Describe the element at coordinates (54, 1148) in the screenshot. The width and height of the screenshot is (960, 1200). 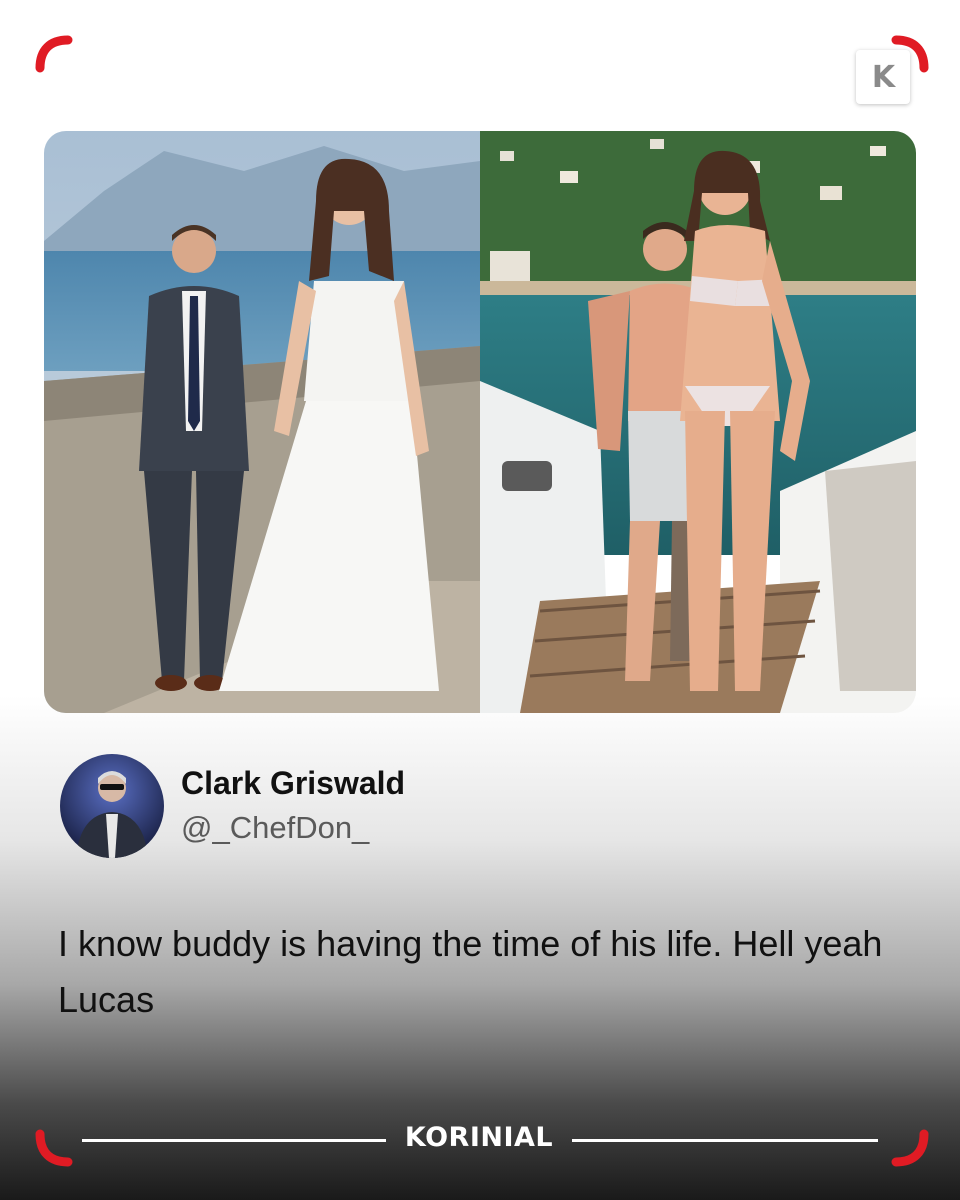
I see `corner-accent-bottom-left` at that location.